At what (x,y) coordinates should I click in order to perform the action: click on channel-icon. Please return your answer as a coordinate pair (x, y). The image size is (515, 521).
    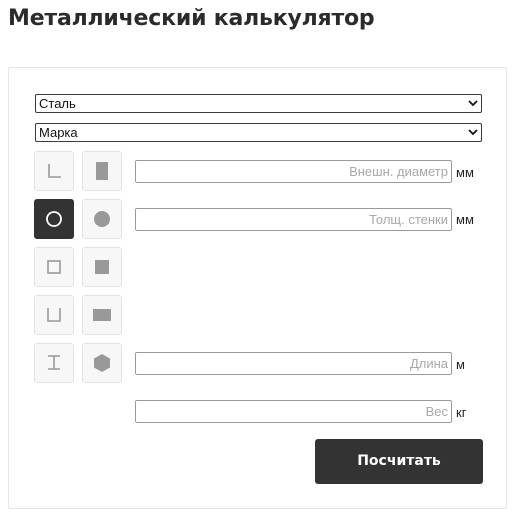
    Looking at the image, I should click on (54, 315).